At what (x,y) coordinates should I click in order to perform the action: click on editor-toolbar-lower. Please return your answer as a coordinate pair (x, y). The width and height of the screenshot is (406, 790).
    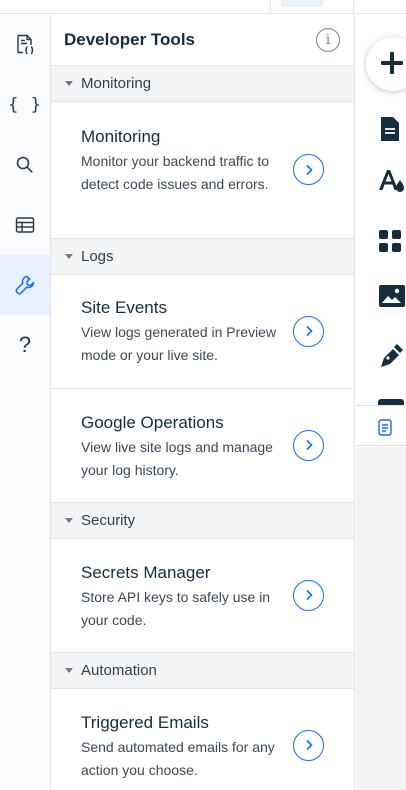
    Looking at the image, I should click on (381, 426).